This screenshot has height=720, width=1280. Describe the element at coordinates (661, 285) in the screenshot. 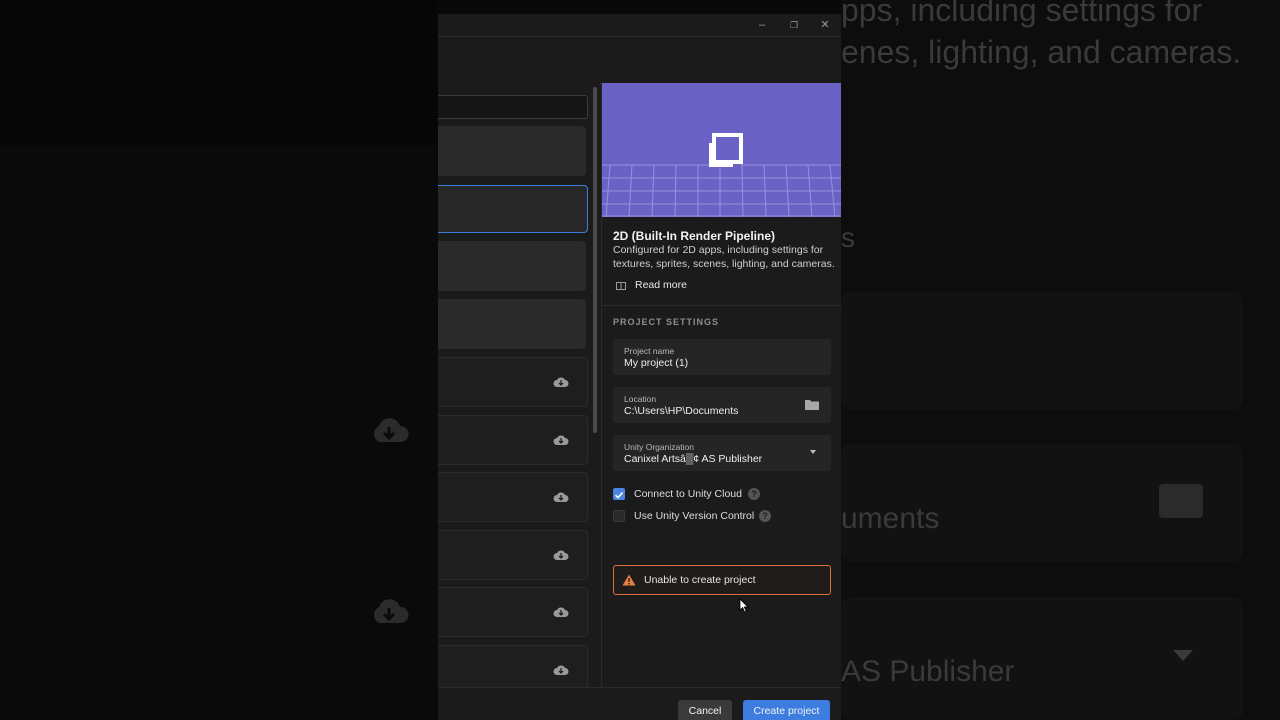

I see `read-more-label: Read more` at that location.